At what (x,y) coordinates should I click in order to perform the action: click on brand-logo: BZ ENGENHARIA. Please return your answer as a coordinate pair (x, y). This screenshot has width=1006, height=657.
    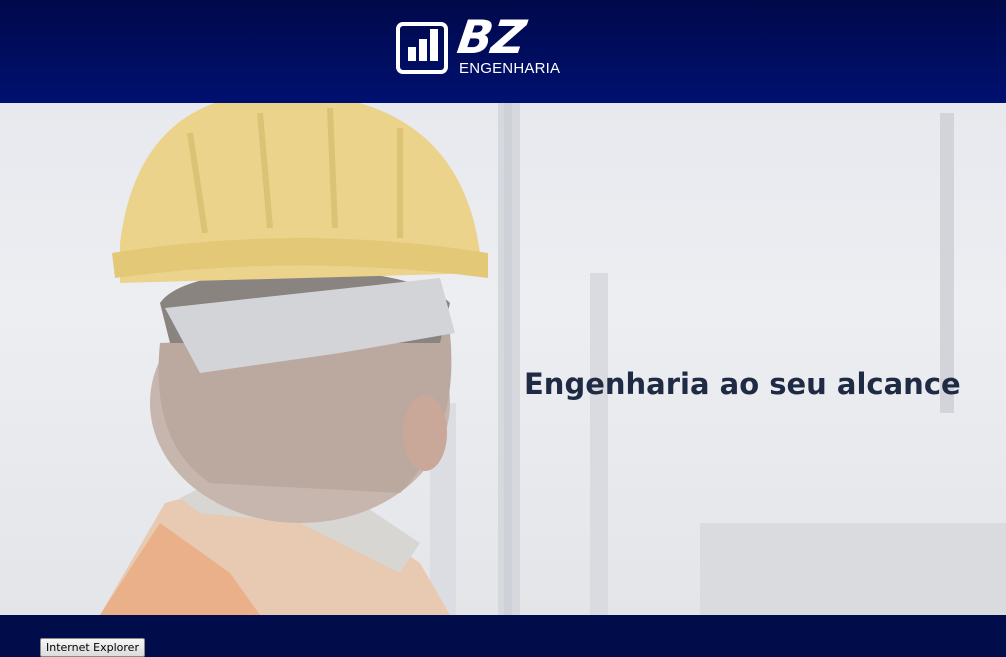
    Looking at the image, I should click on (496, 45).